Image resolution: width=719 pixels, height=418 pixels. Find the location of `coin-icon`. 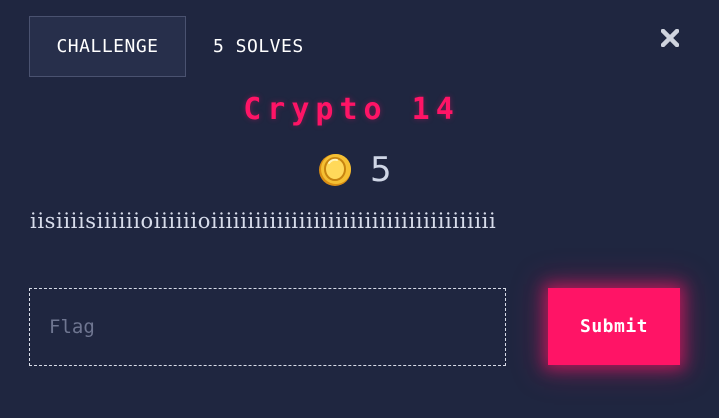

coin-icon is located at coordinates (335, 170).